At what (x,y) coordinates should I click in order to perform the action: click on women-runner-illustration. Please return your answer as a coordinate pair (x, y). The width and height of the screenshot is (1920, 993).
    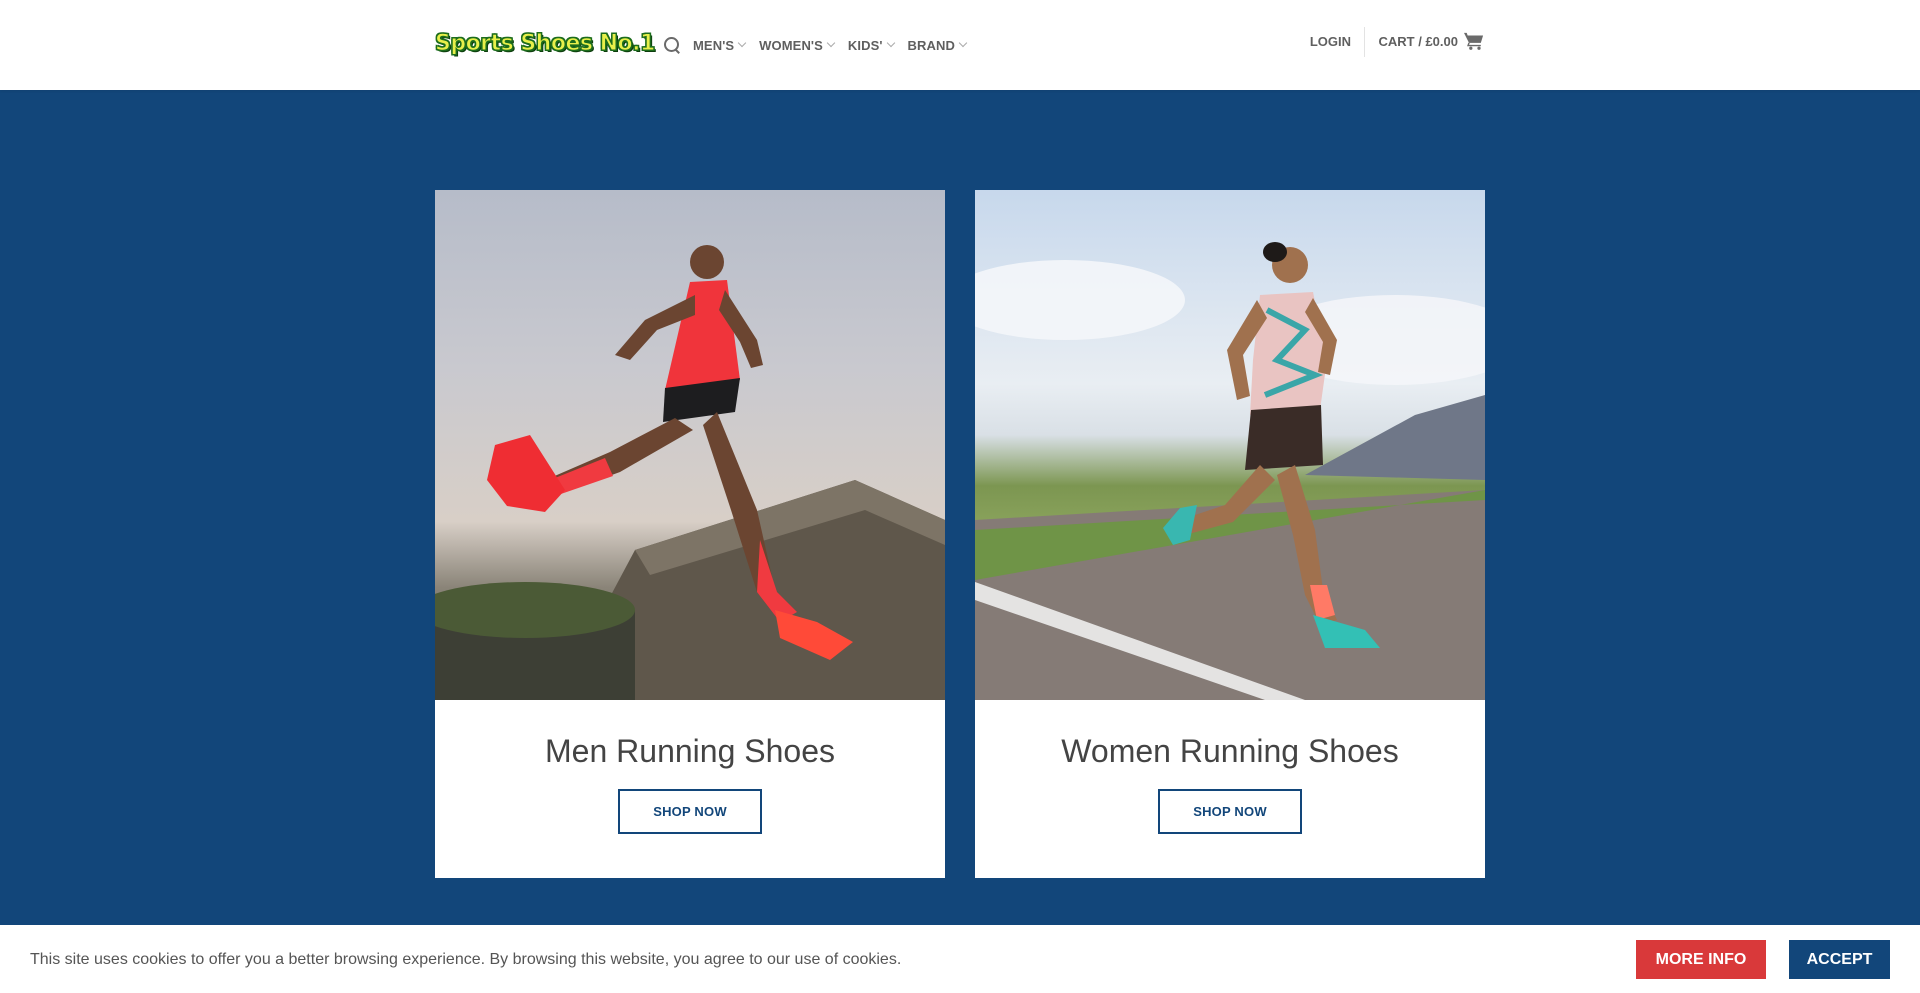
    Looking at the image, I should click on (1230, 471).